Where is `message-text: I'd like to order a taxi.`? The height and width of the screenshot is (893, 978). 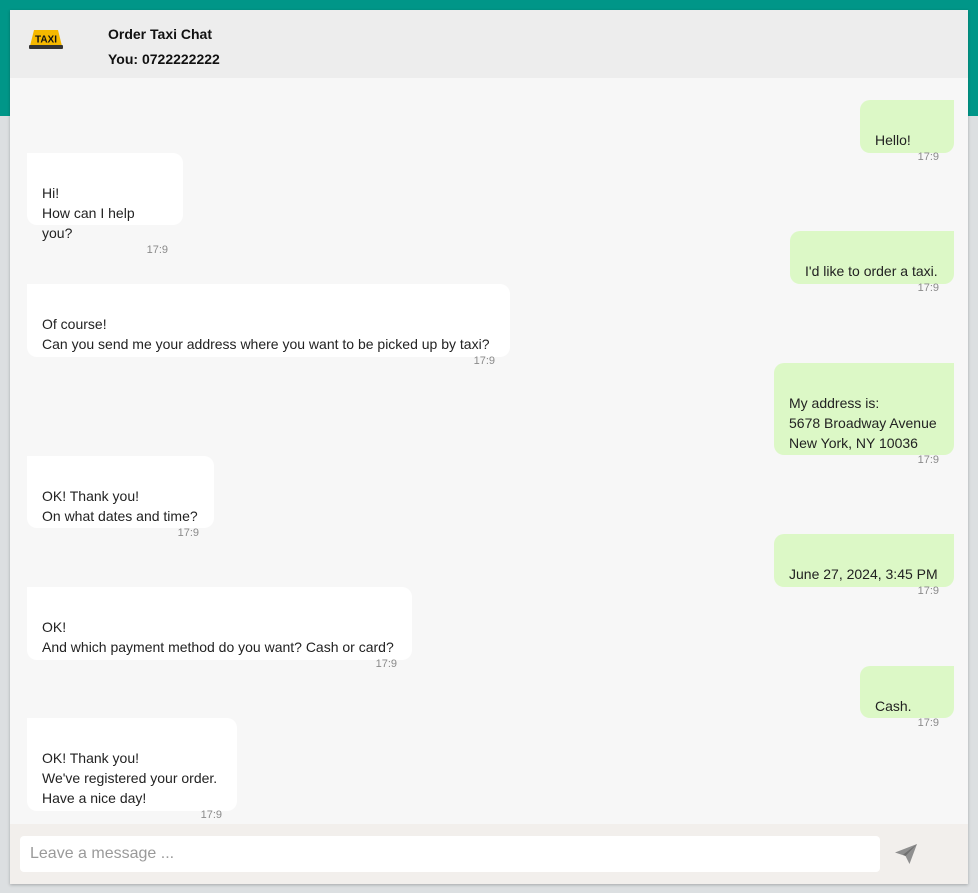
message-text: I'd like to order a taxi. is located at coordinates (871, 271).